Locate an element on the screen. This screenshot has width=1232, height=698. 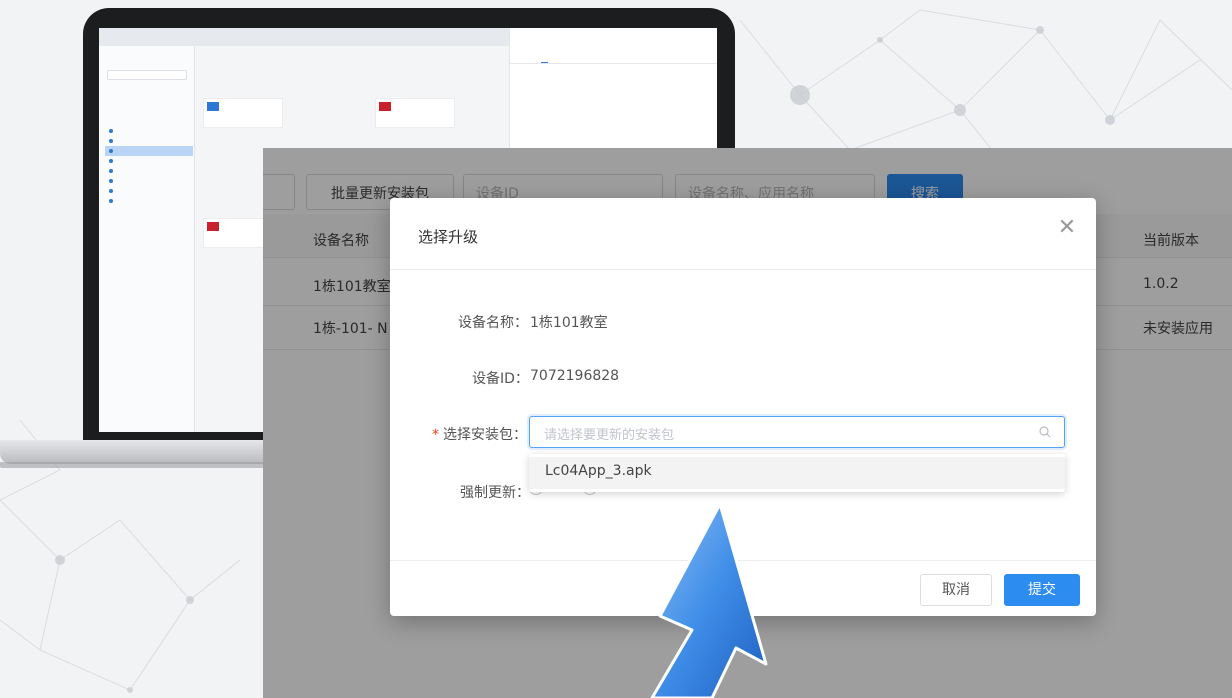
device-id-label: 设备ID： is located at coordinates (500, 379).